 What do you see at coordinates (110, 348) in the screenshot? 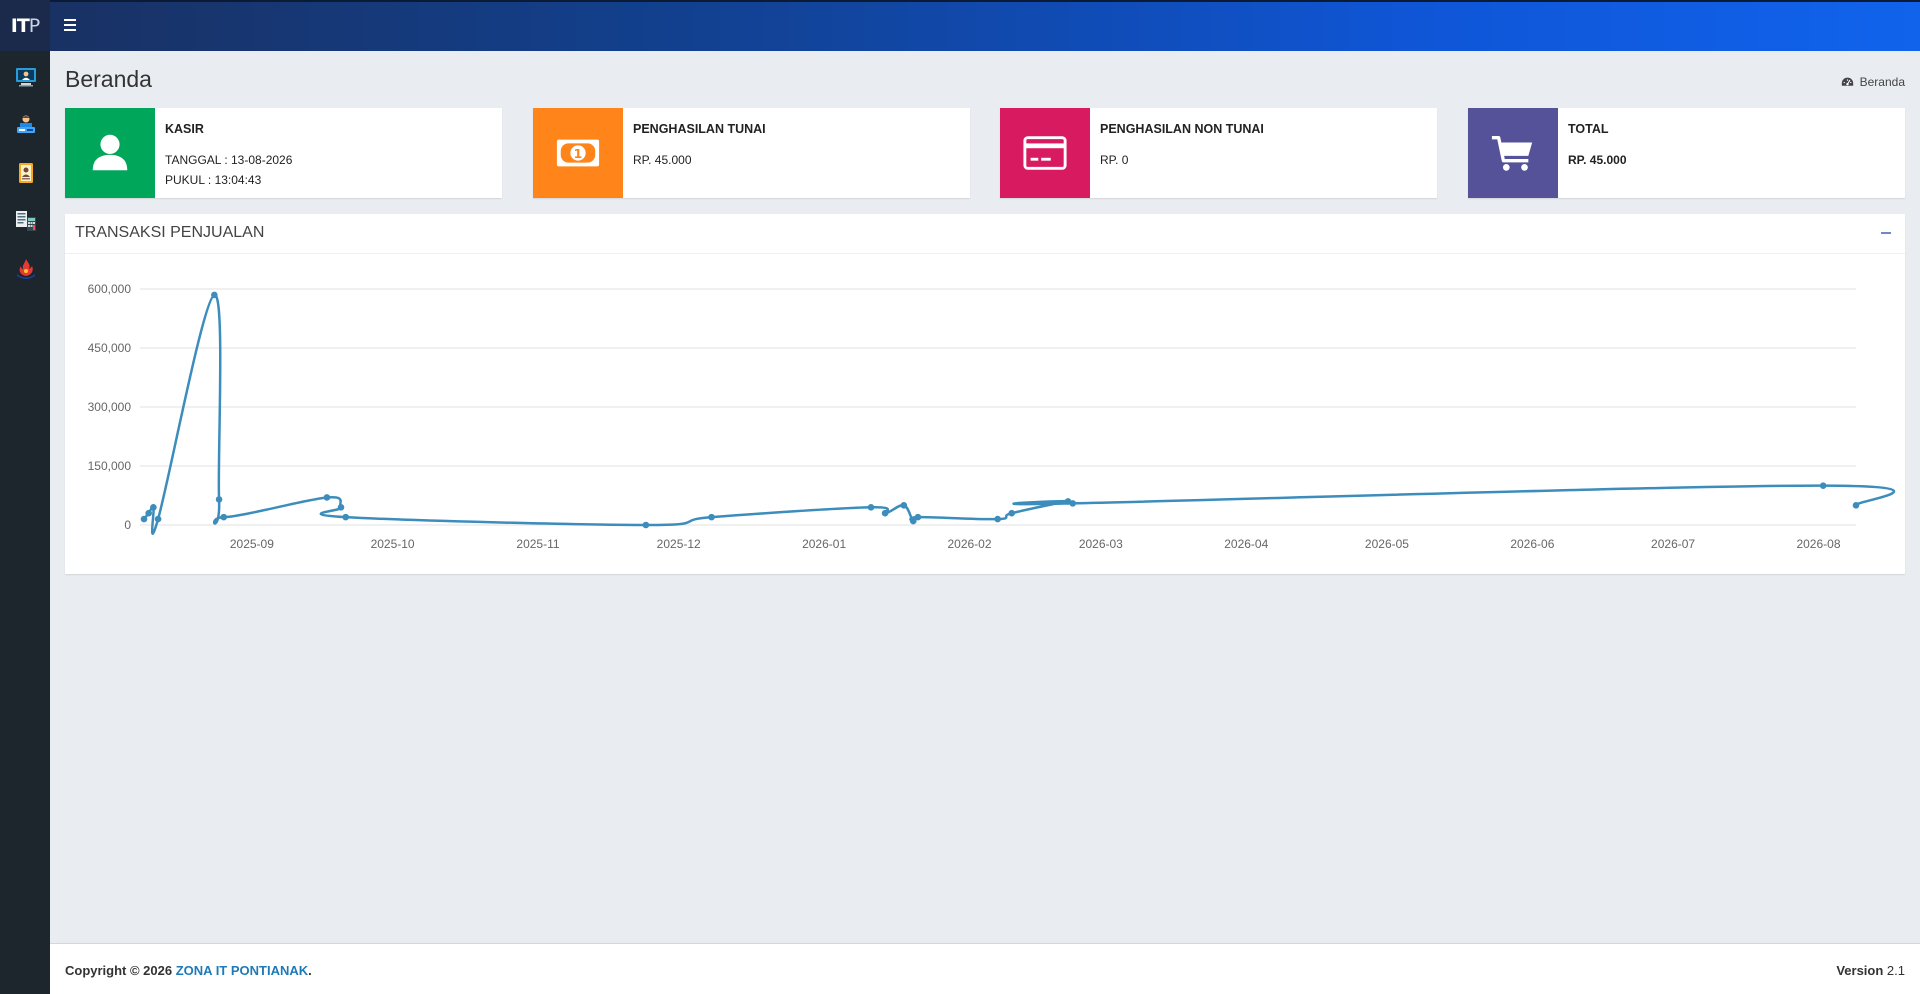
I see `y-tick-label: 450,000` at bounding box center [110, 348].